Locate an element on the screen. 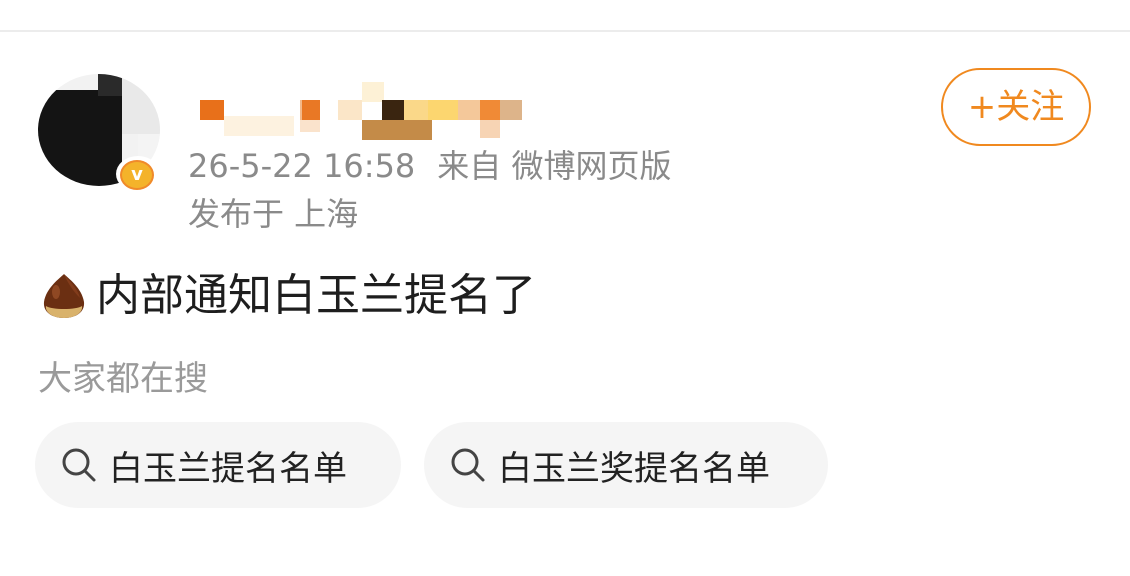 The width and height of the screenshot is (1130, 576). search-chip: 白玉兰提名名单 is located at coordinates (218, 465).